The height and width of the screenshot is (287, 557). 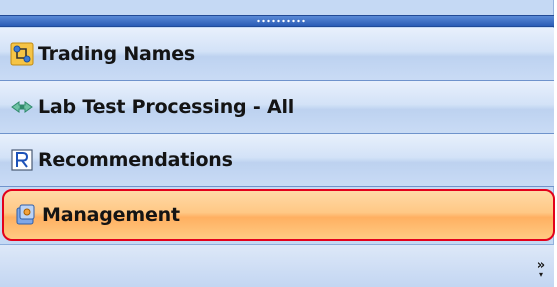 What do you see at coordinates (22, 160) in the screenshot?
I see `recommendations-icon` at bounding box center [22, 160].